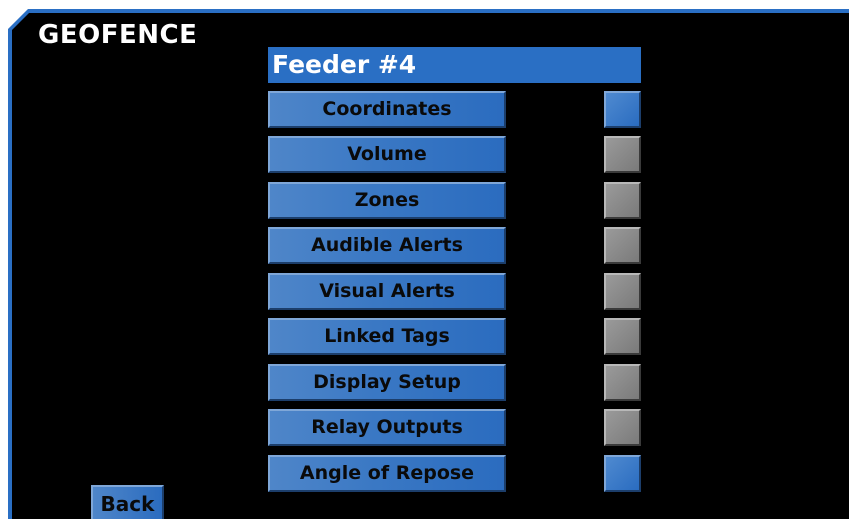 This screenshot has height=521, width=857. I want to click on angle-of-repose-status-indicator, so click(622, 473).